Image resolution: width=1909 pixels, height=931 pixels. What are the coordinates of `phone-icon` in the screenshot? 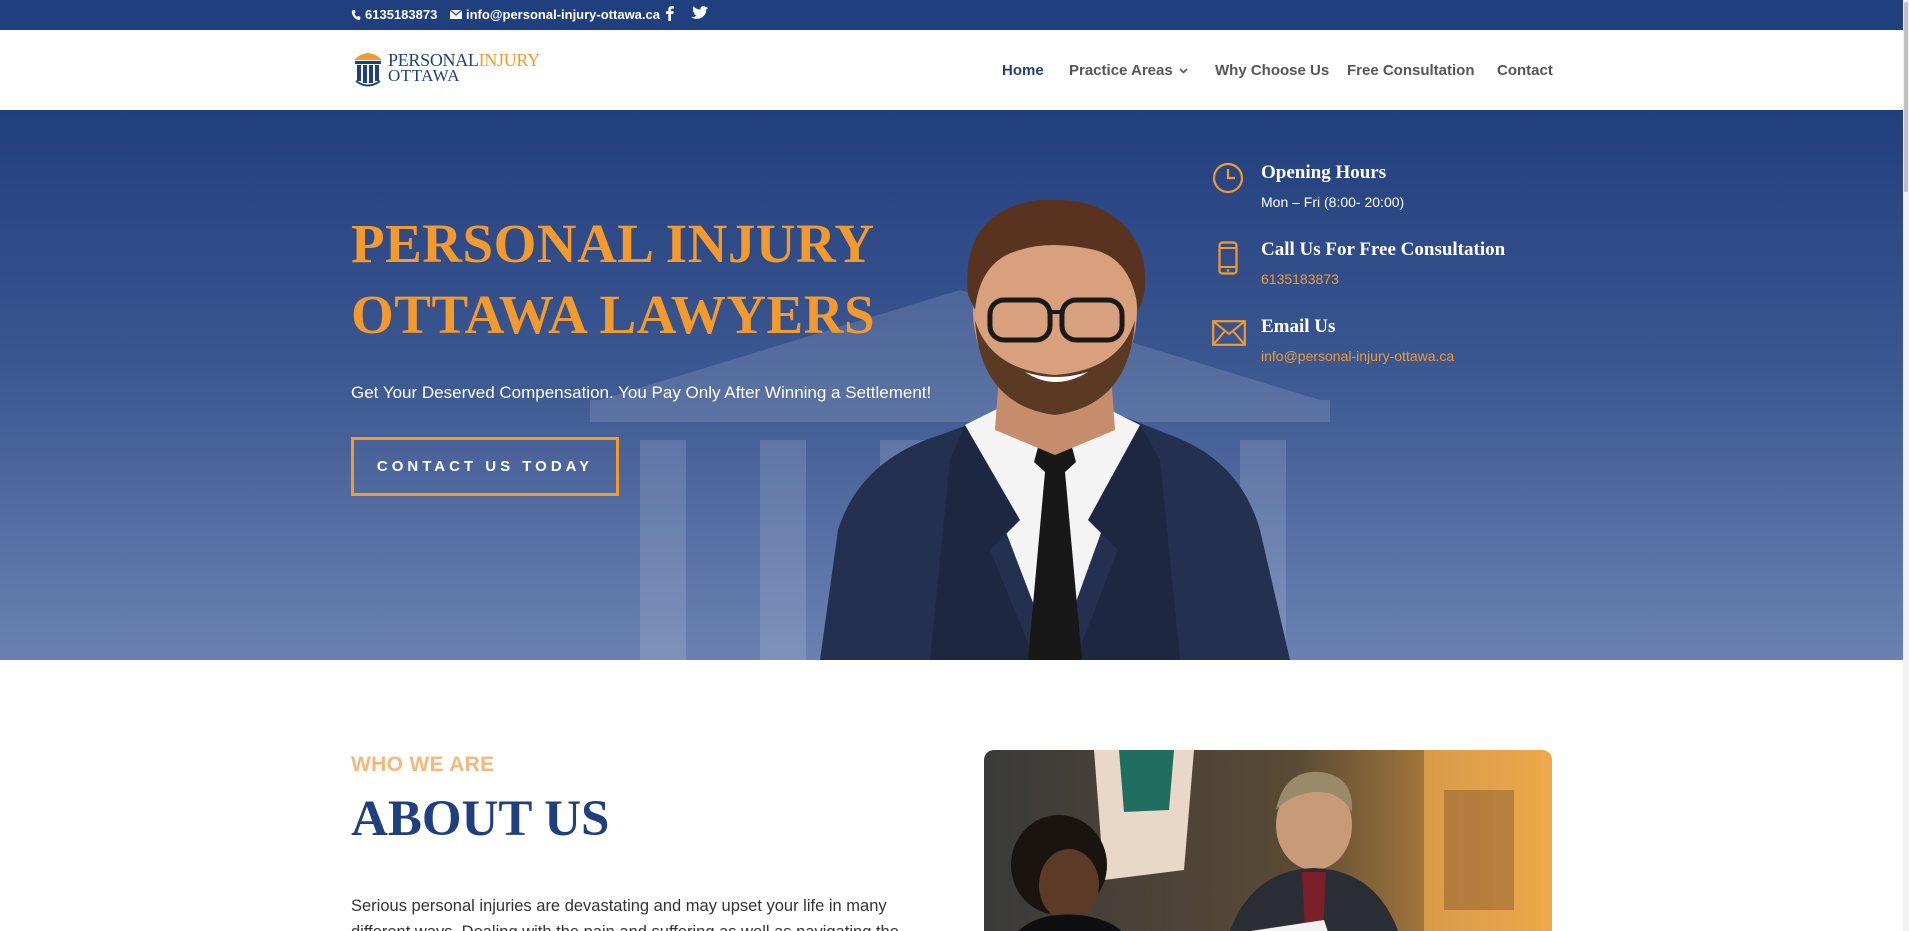 It's located at (1228, 258).